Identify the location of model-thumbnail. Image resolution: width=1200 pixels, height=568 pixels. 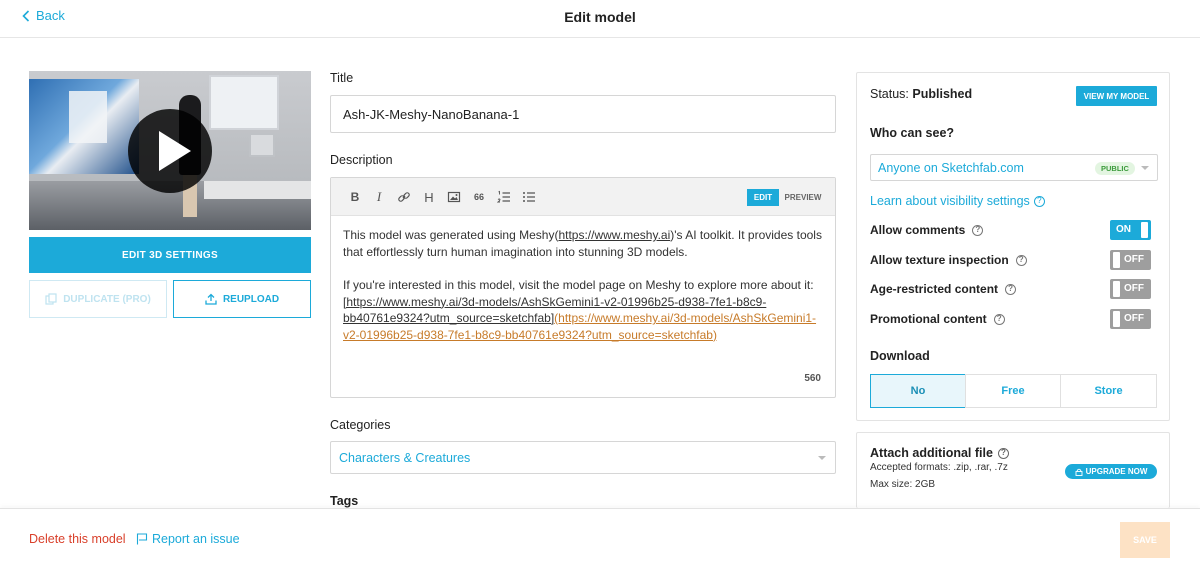
(170, 150).